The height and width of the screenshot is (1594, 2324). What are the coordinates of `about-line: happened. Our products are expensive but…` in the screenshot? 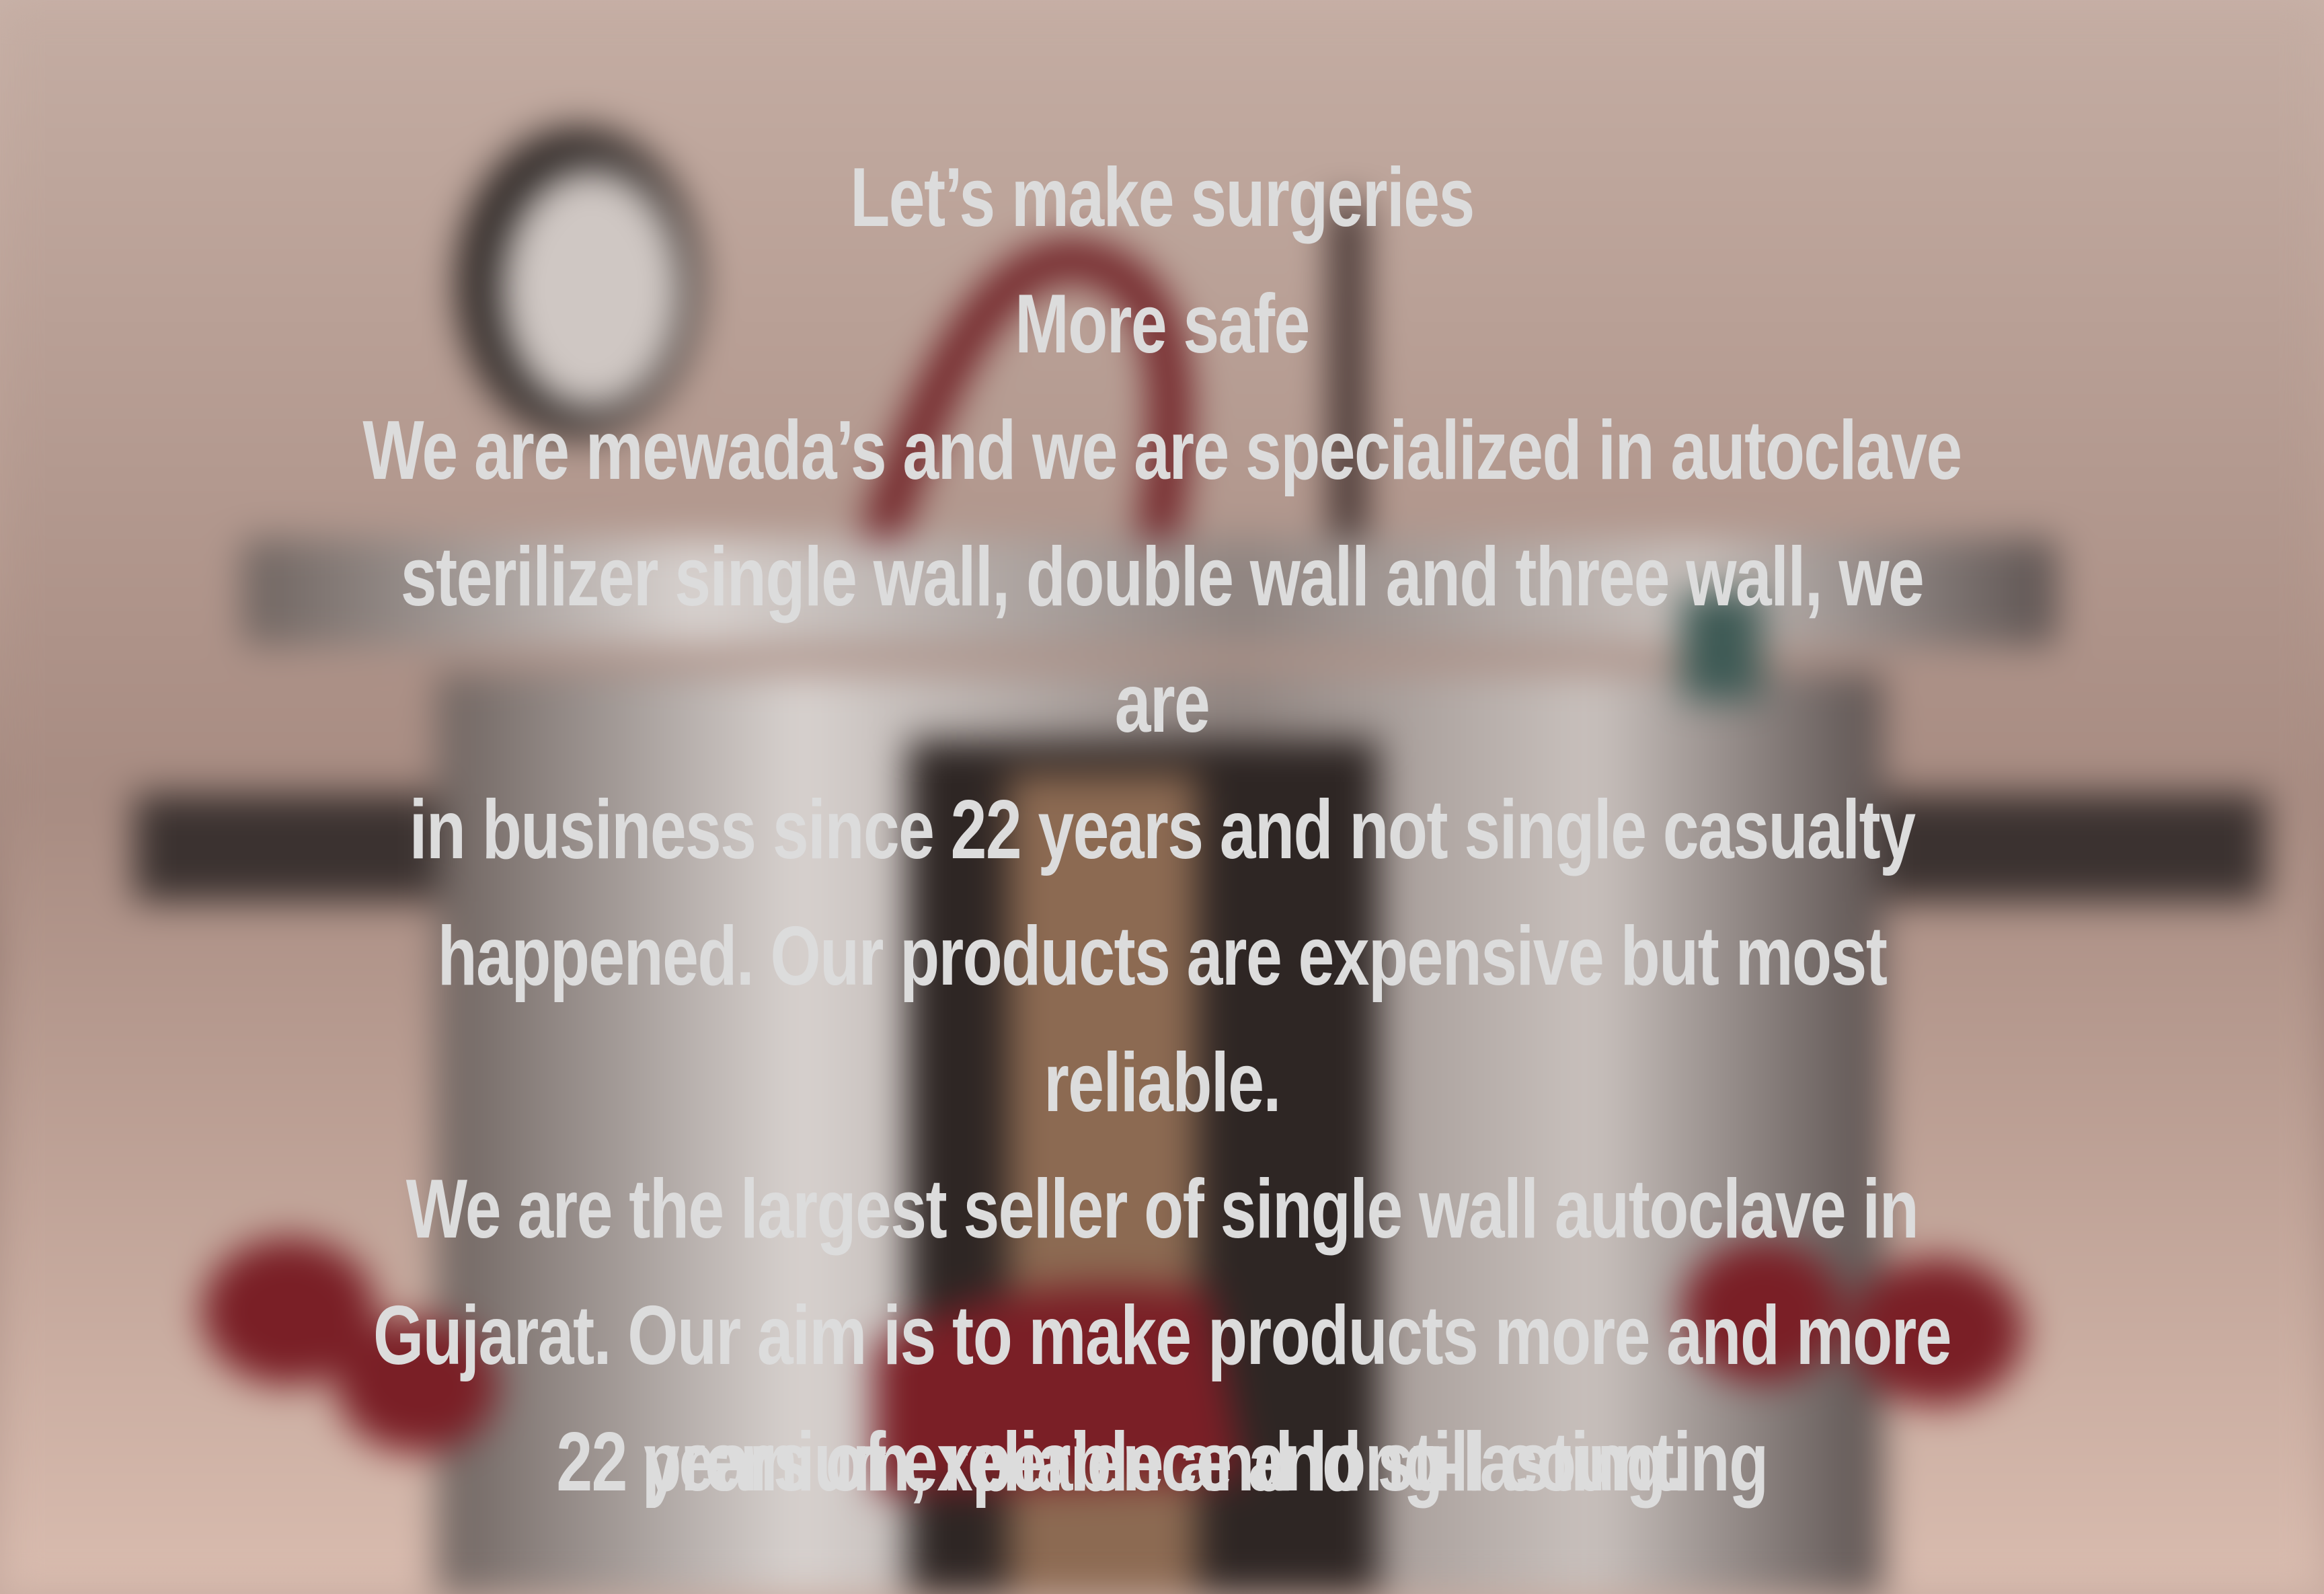 It's located at (1163, 1019).